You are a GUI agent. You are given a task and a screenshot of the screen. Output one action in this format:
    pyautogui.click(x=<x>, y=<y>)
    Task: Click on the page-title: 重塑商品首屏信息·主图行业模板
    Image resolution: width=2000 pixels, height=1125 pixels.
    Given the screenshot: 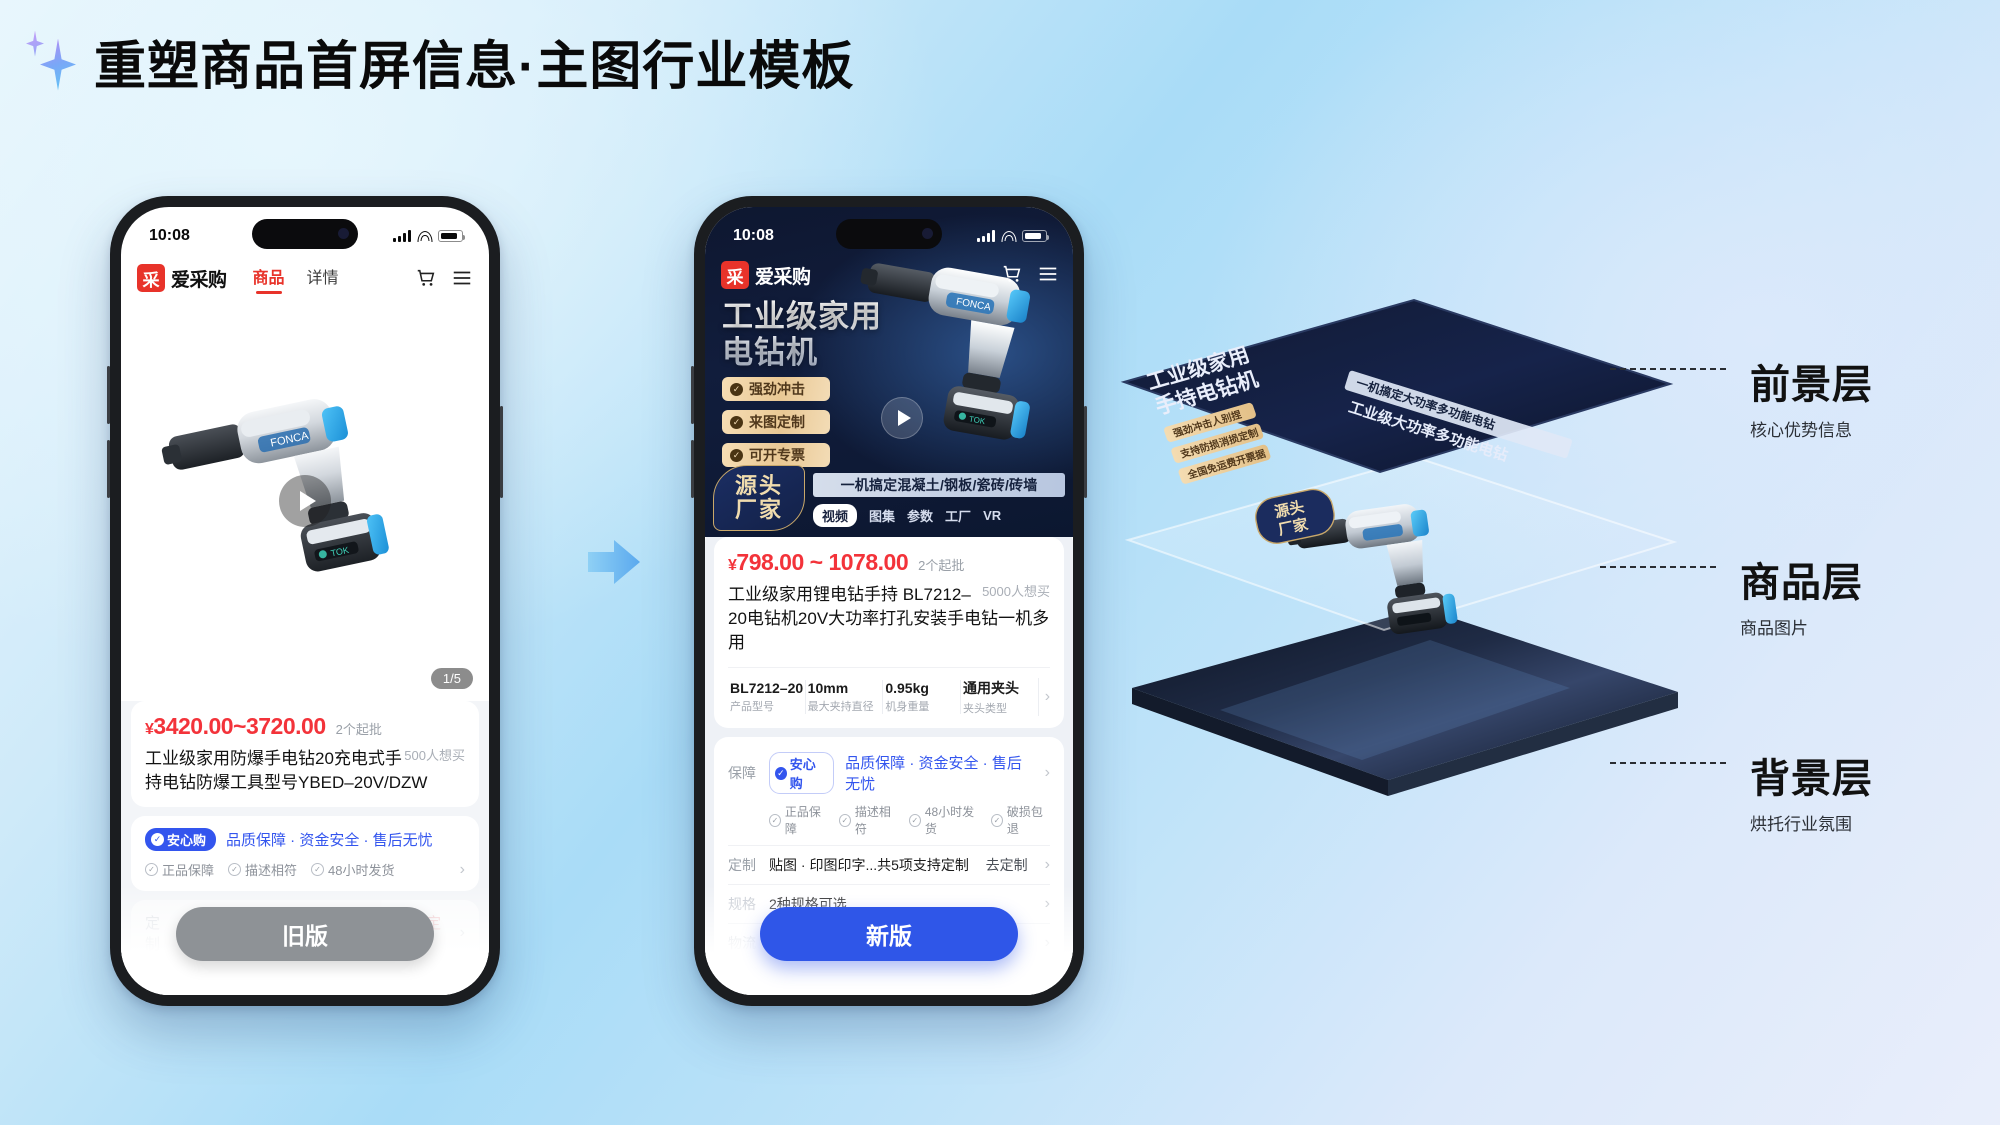 What is the action you would take?
    pyautogui.click(x=474, y=67)
    